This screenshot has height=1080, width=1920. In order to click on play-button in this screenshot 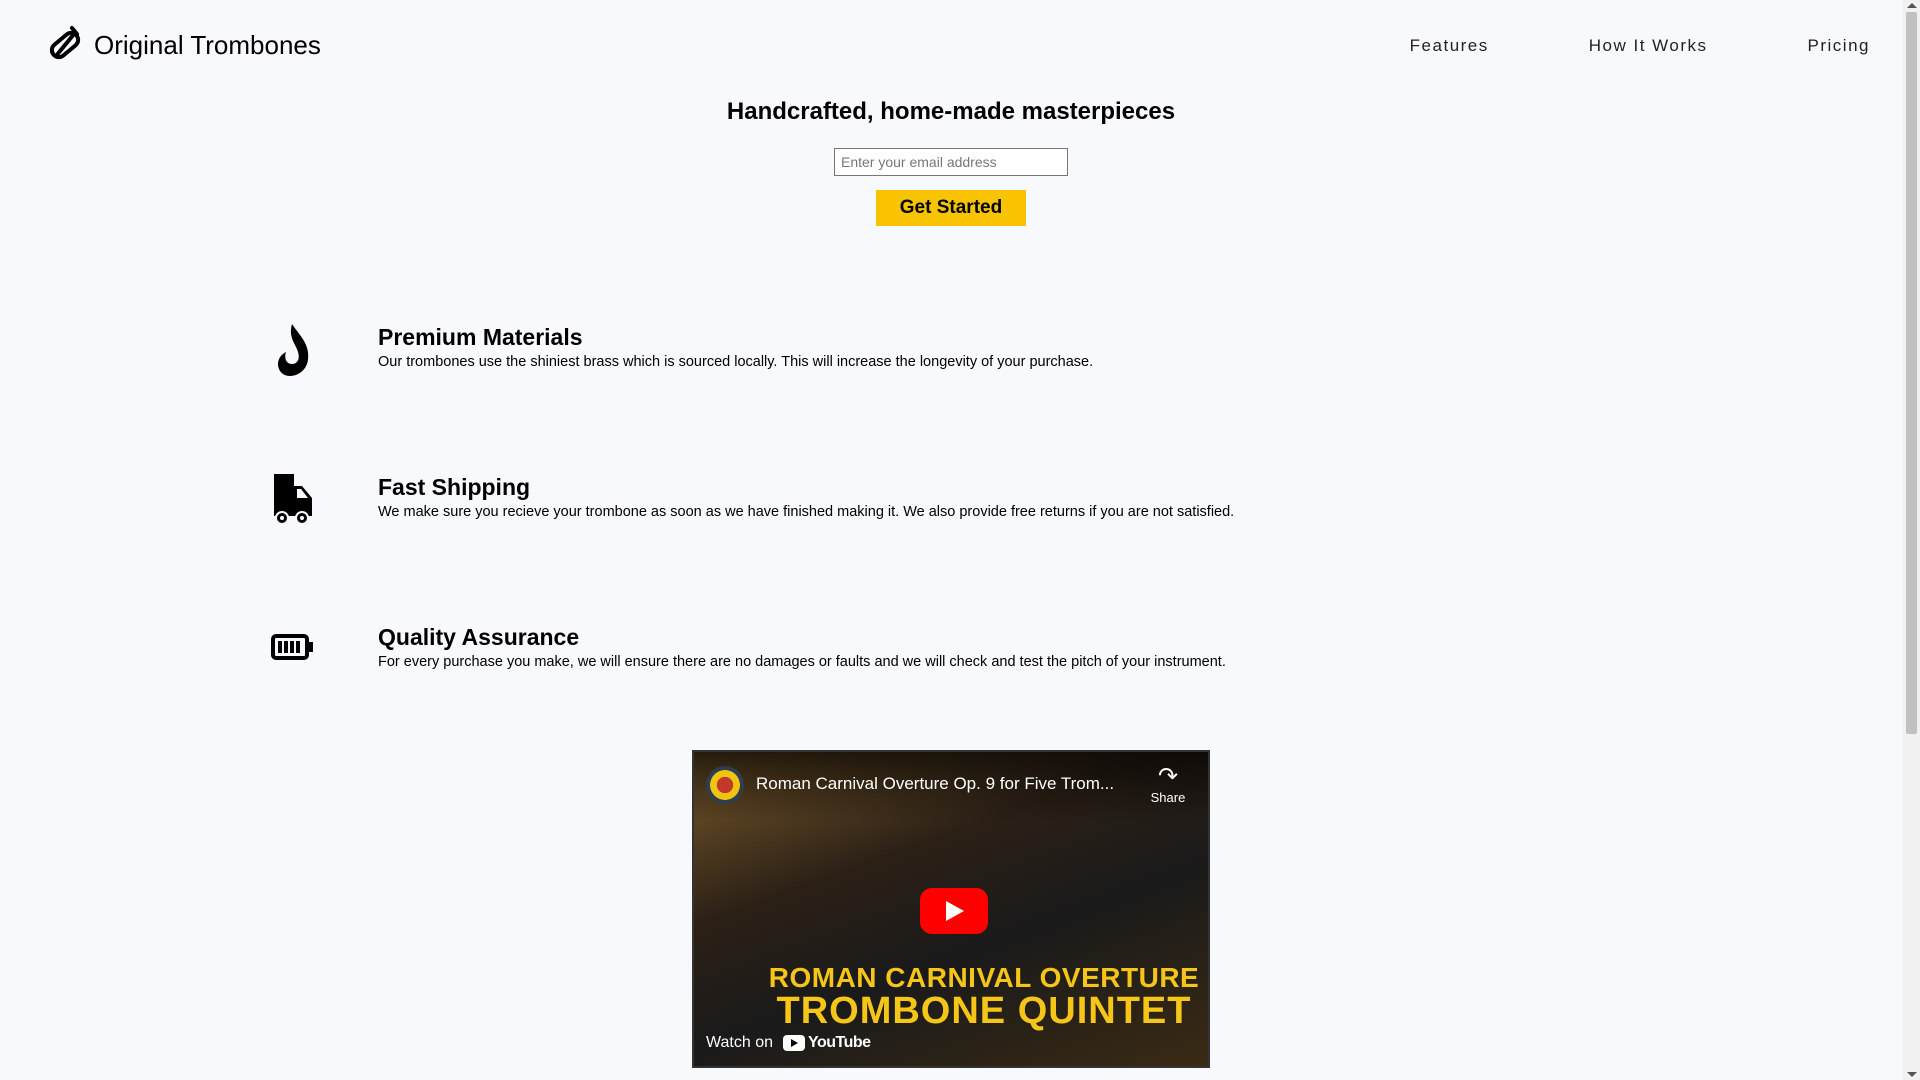, I will do `click(954, 911)`.